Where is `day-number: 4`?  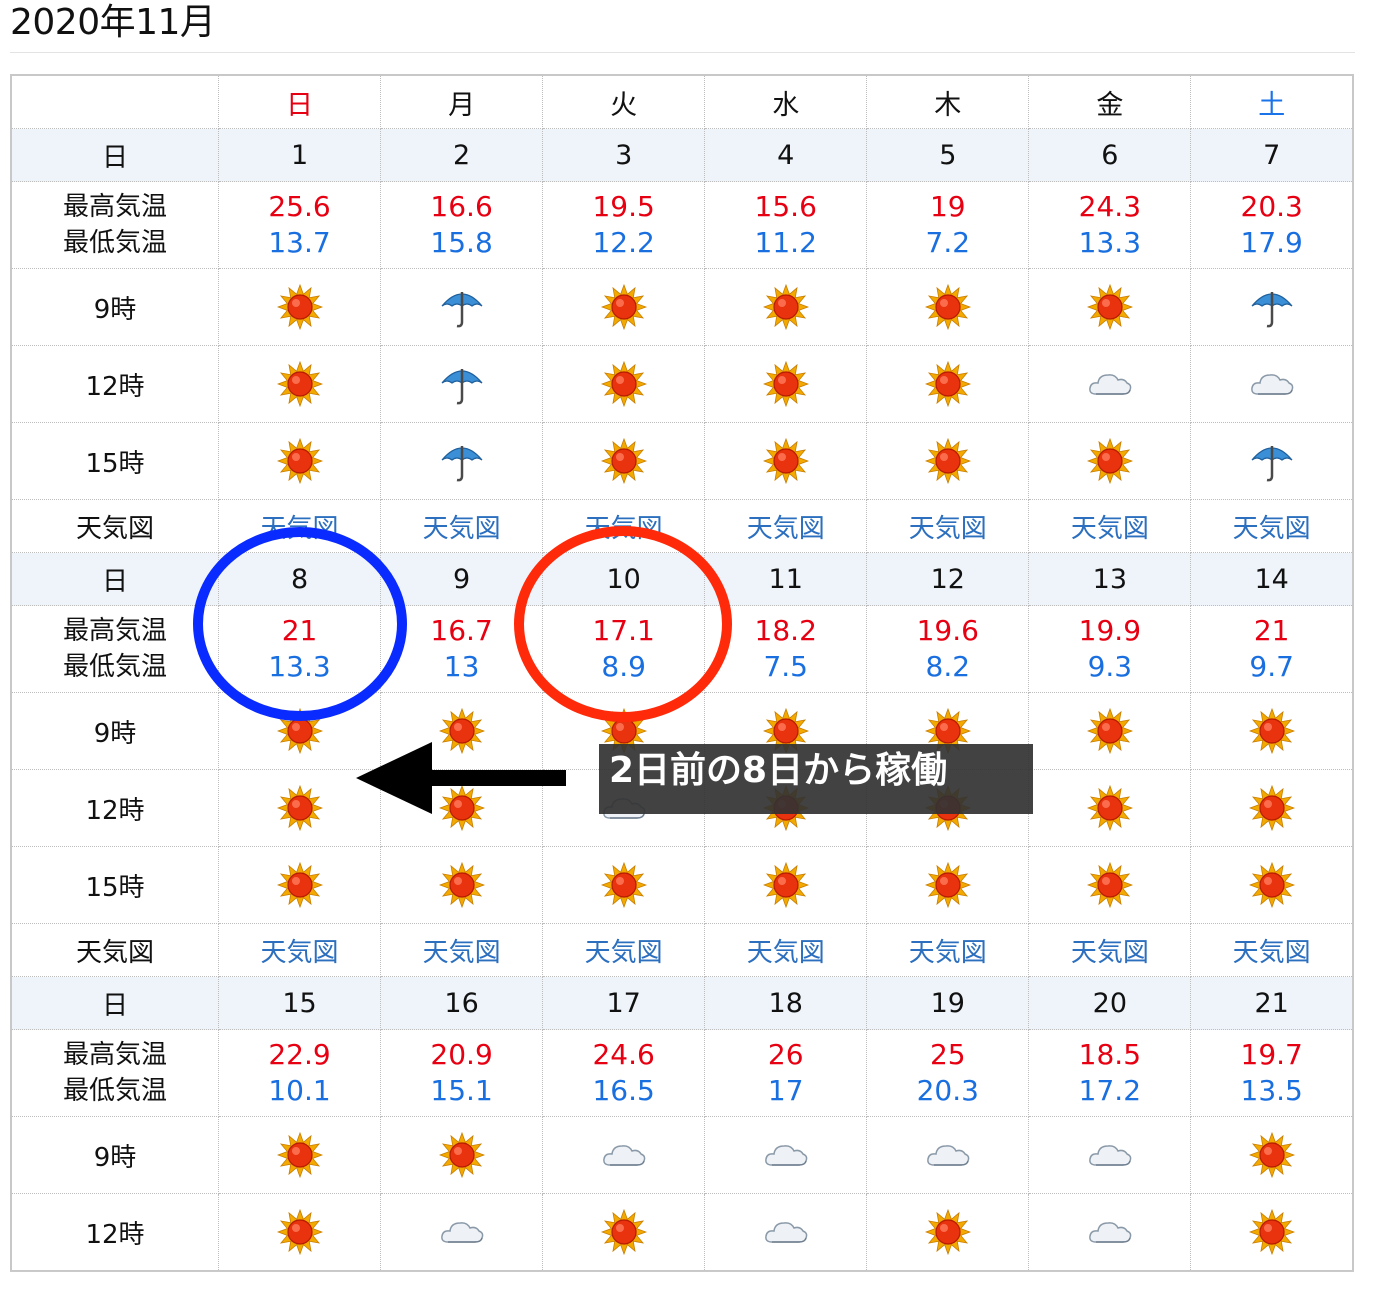 day-number: 4 is located at coordinates (786, 155).